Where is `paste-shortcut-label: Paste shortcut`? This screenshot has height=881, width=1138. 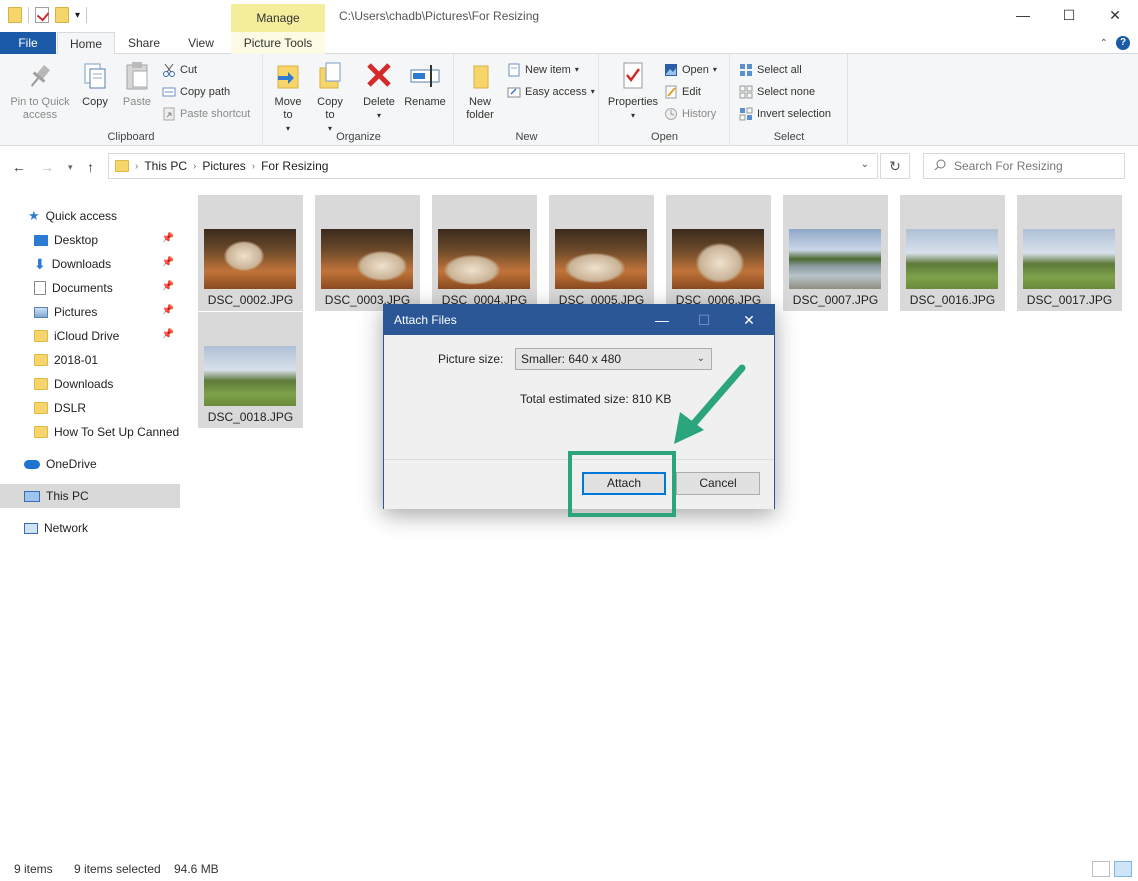 paste-shortcut-label: Paste shortcut is located at coordinates (215, 114).